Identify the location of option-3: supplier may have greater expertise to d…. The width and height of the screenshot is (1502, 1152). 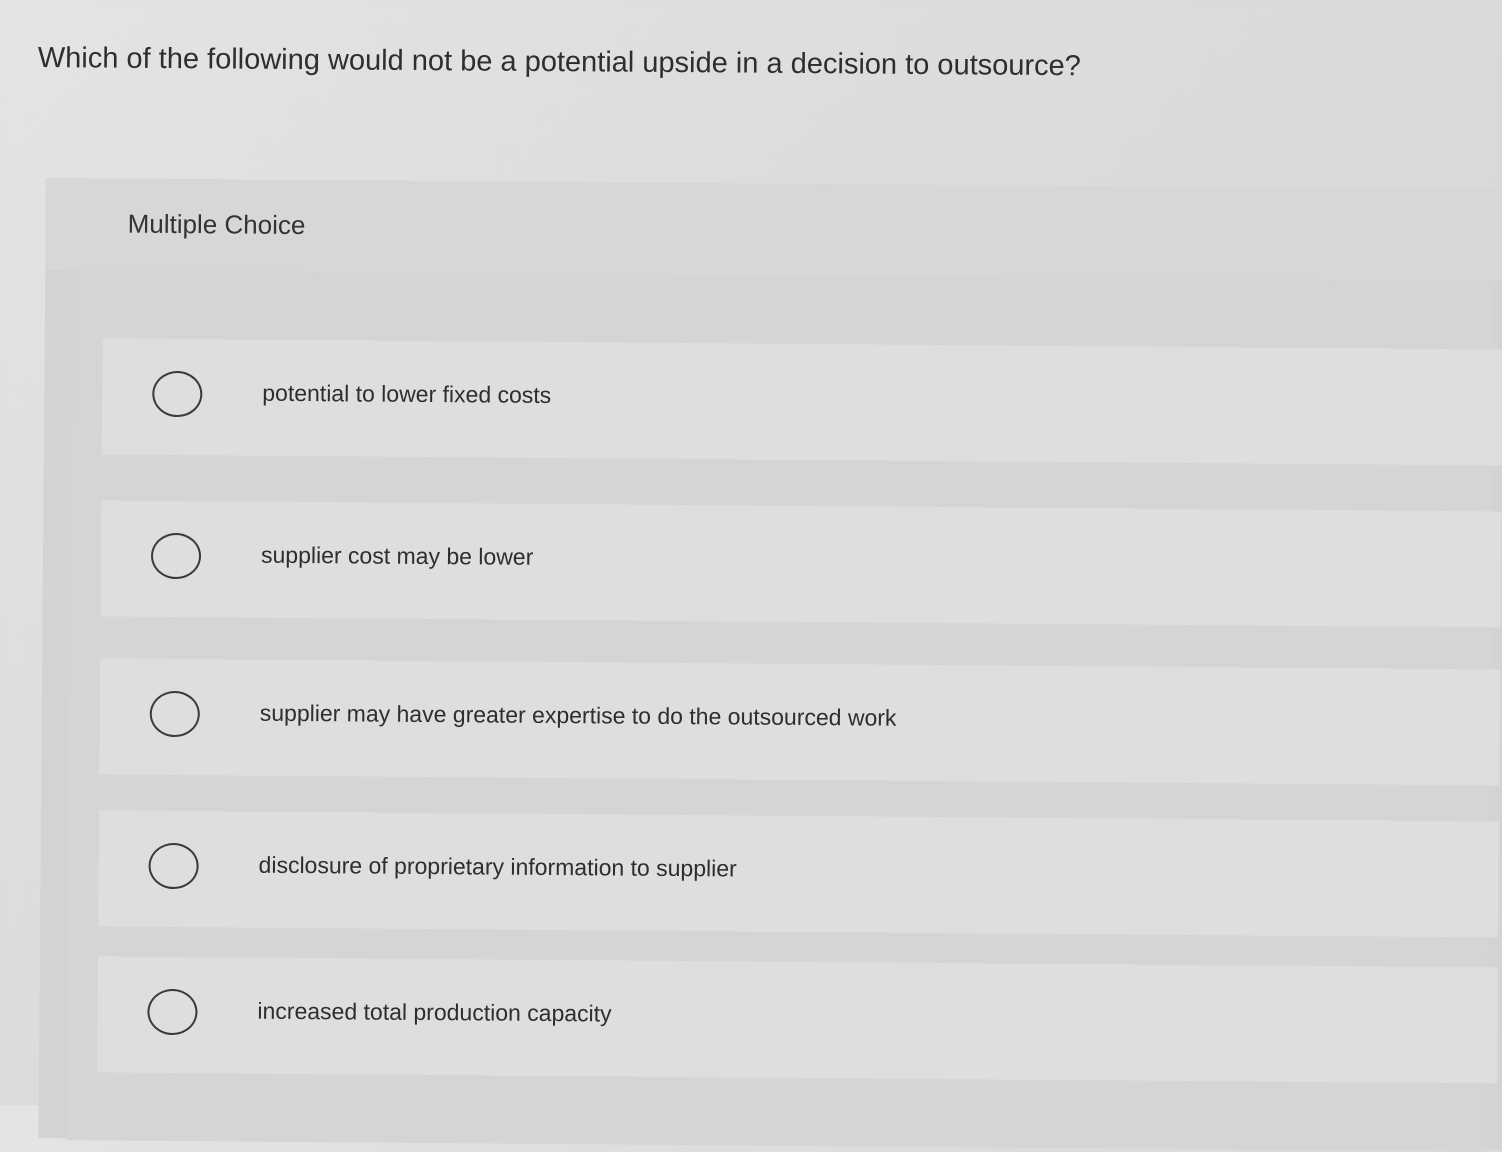
(800, 722).